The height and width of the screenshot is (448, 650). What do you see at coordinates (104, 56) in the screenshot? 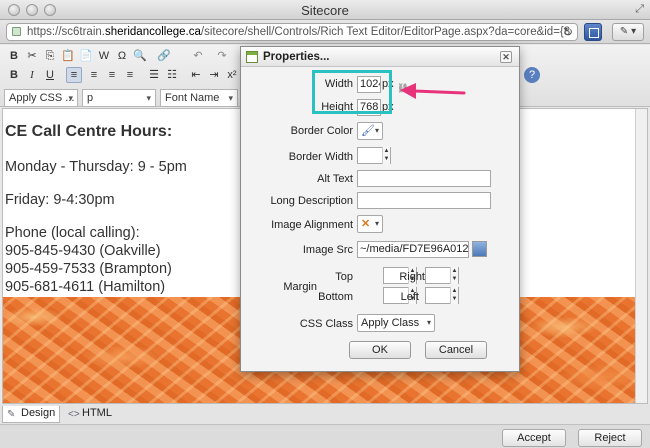
I see `paste-word-icon: W` at bounding box center [104, 56].